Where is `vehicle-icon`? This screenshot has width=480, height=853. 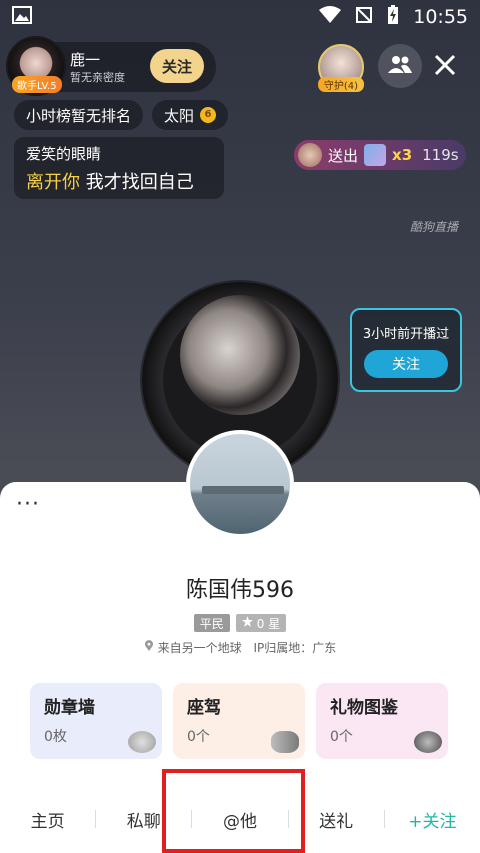 vehicle-icon is located at coordinates (285, 742).